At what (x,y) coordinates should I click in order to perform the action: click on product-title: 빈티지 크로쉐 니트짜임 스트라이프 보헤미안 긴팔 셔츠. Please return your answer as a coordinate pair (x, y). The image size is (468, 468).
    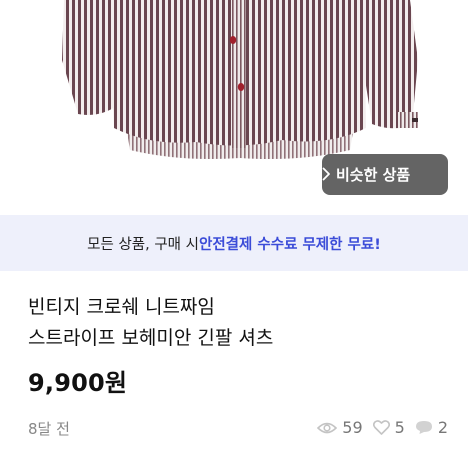
    Looking at the image, I should click on (238, 323).